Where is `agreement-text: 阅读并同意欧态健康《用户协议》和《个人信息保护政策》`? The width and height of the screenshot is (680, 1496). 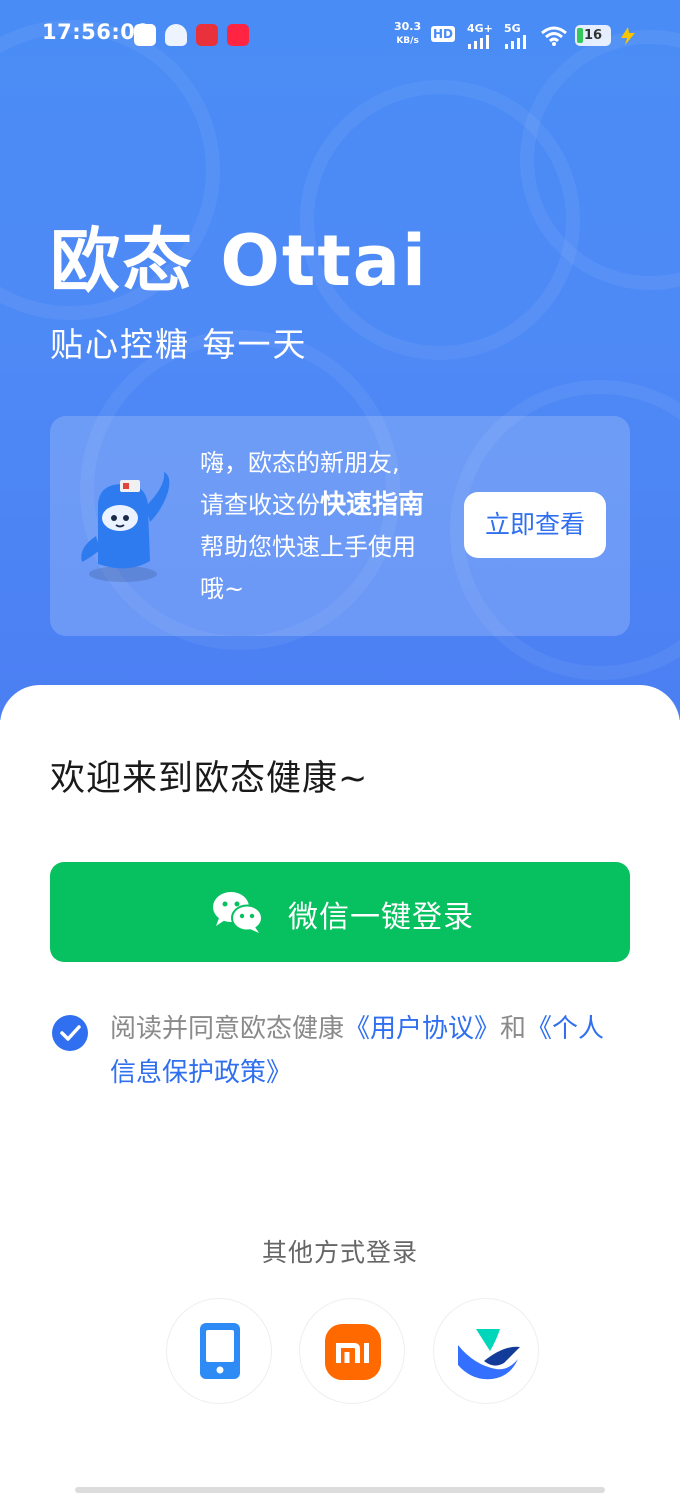 agreement-text: 阅读并同意欧态健康《用户协议》和《个人信息保护政策》 is located at coordinates (370, 1051).